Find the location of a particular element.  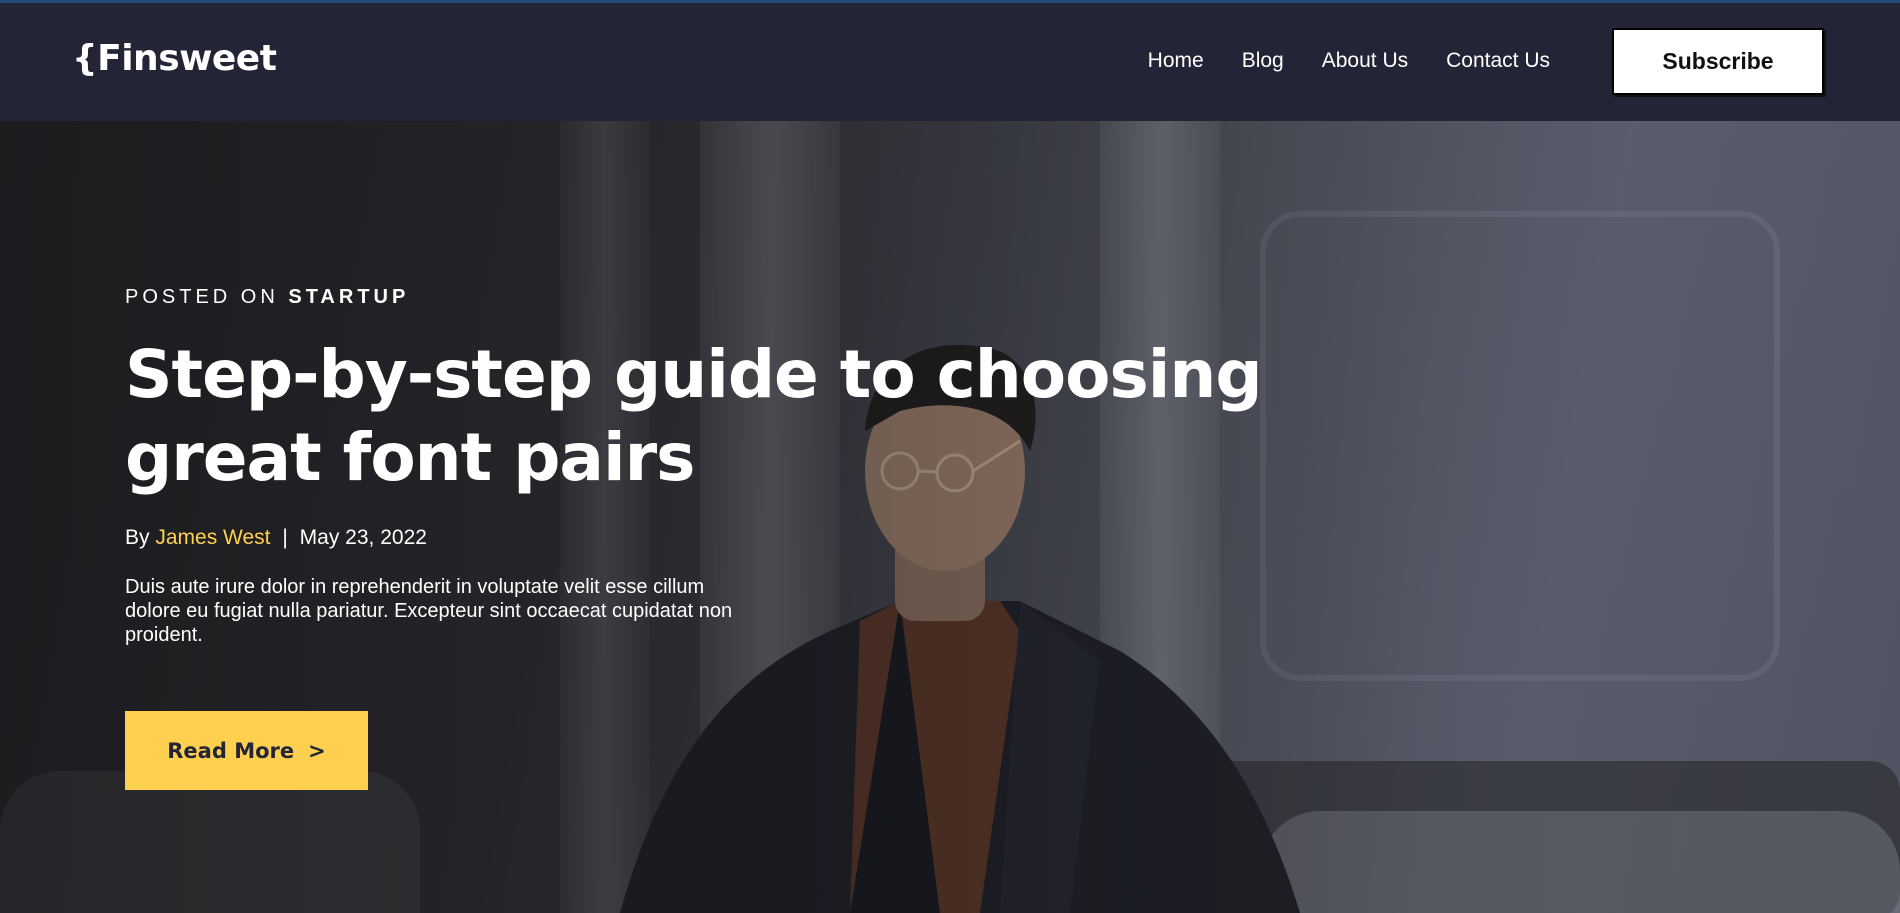

nav-link-blog: Blog is located at coordinates (1263, 61).